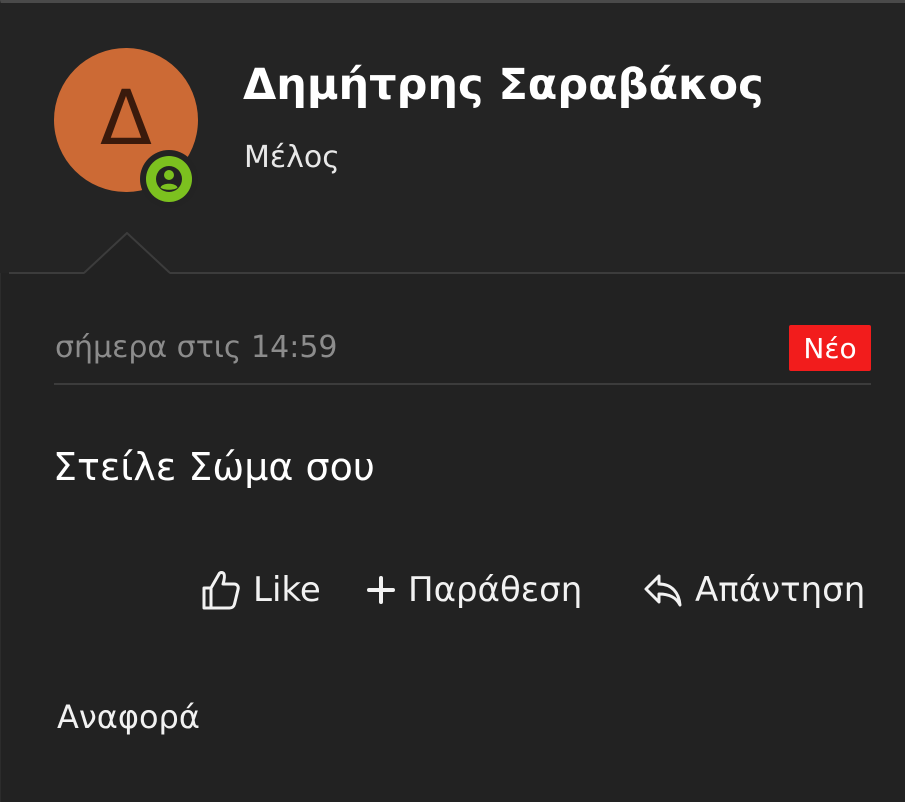 Image resolution: width=905 pixels, height=802 pixels. I want to click on author-role: Μέλος, so click(292, 157).